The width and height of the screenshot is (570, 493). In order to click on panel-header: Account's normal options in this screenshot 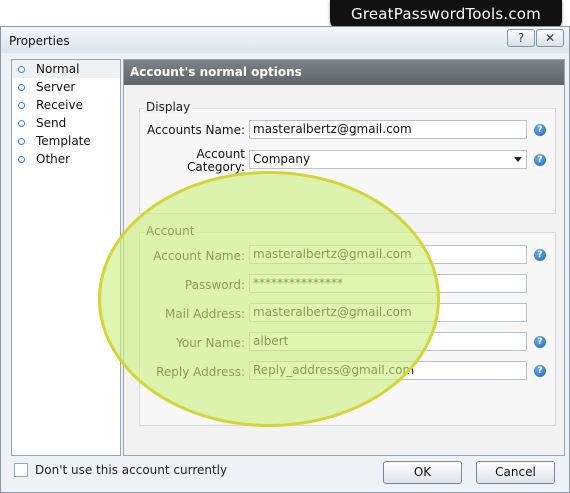, I will do `click(344, 72)`.